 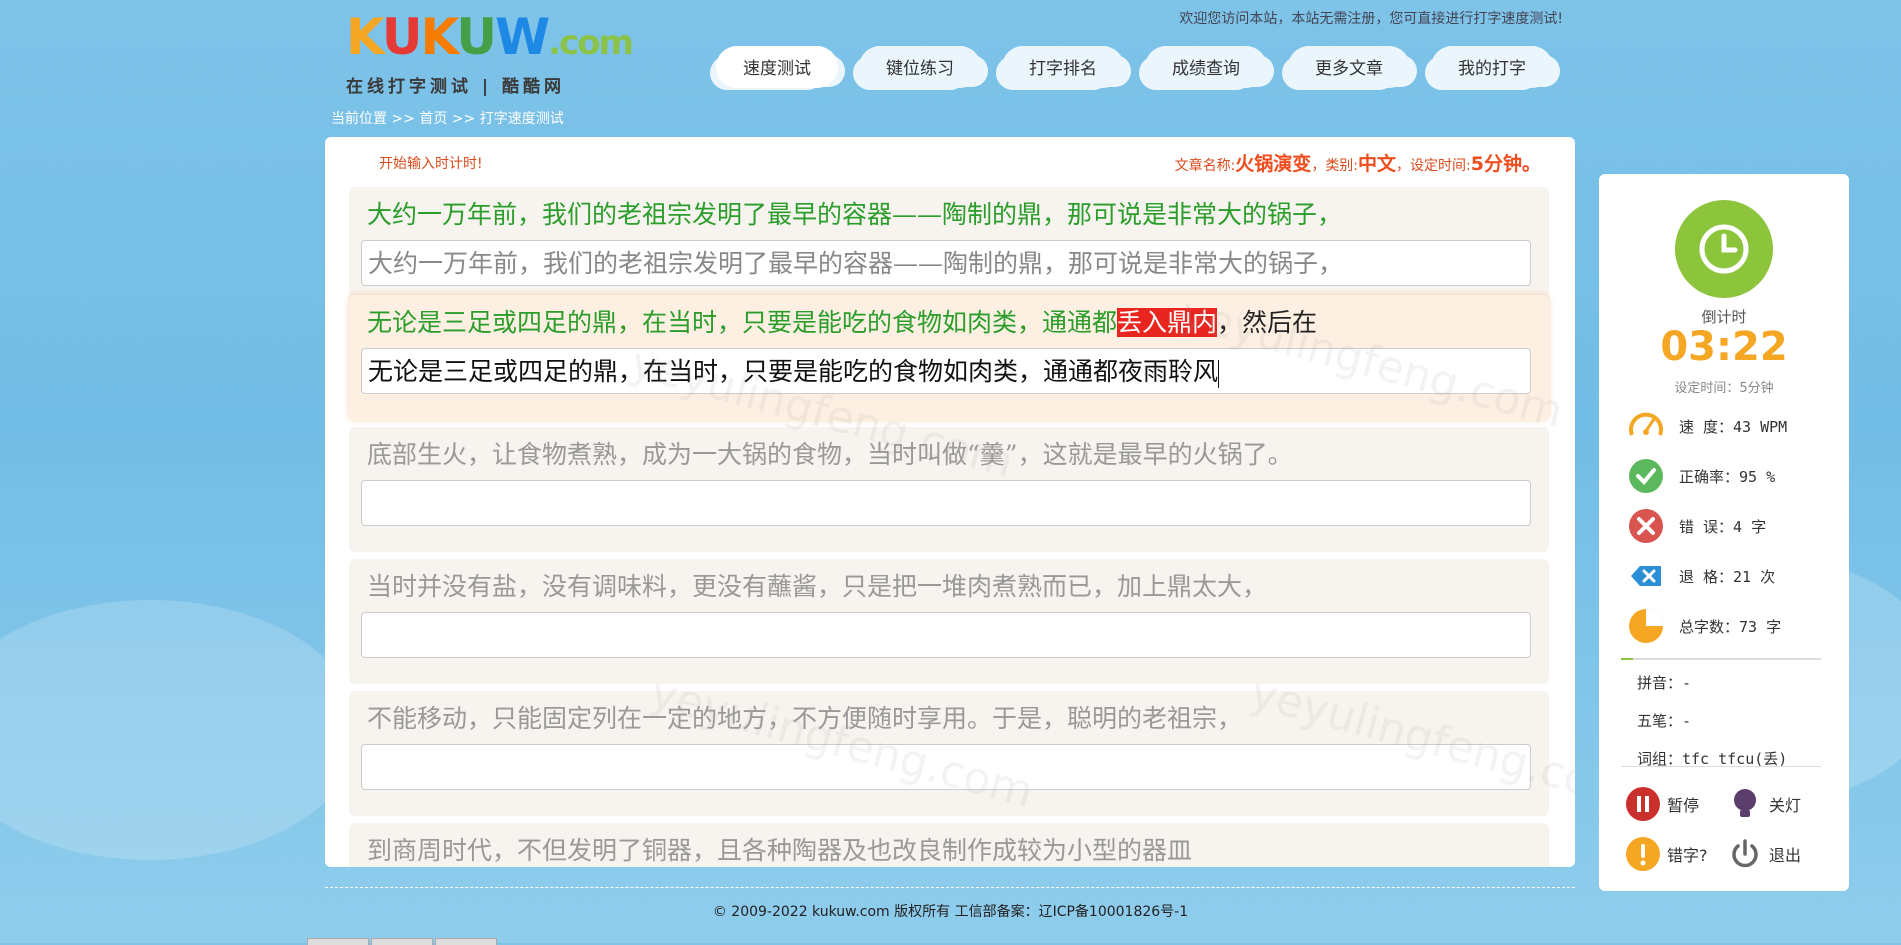 What do you see at coordinates (950, 887) in the screenshot?
I see `footer-divider` at bounding box center [950, 887].